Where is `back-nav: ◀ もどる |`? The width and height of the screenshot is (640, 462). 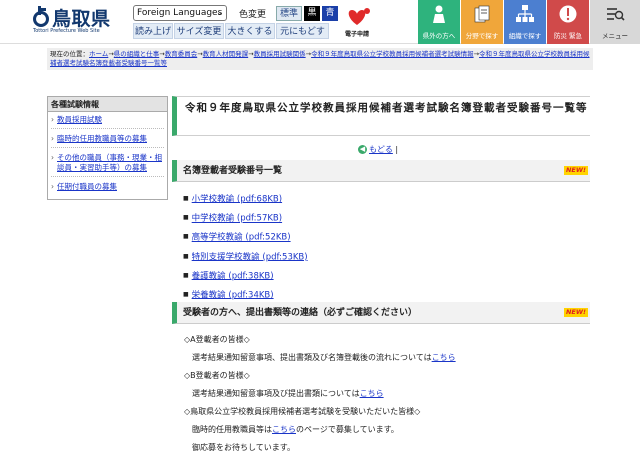 back-nav: ◀ もどる | is located at coordinates (378, 149).